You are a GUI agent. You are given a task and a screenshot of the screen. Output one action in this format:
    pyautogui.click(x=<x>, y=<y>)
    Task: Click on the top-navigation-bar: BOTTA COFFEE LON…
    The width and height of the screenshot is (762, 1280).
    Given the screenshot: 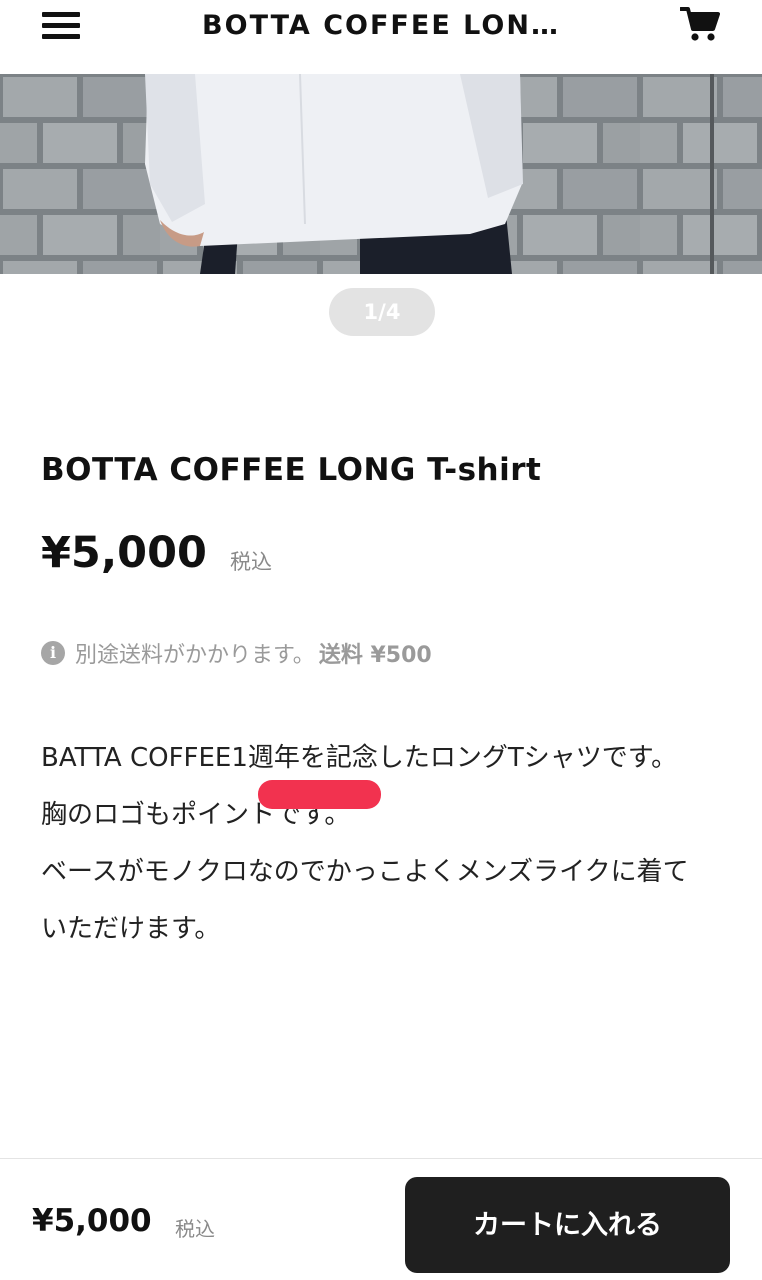 What is the action you would take?
    pyautogui.click(x=381, y=37)
    